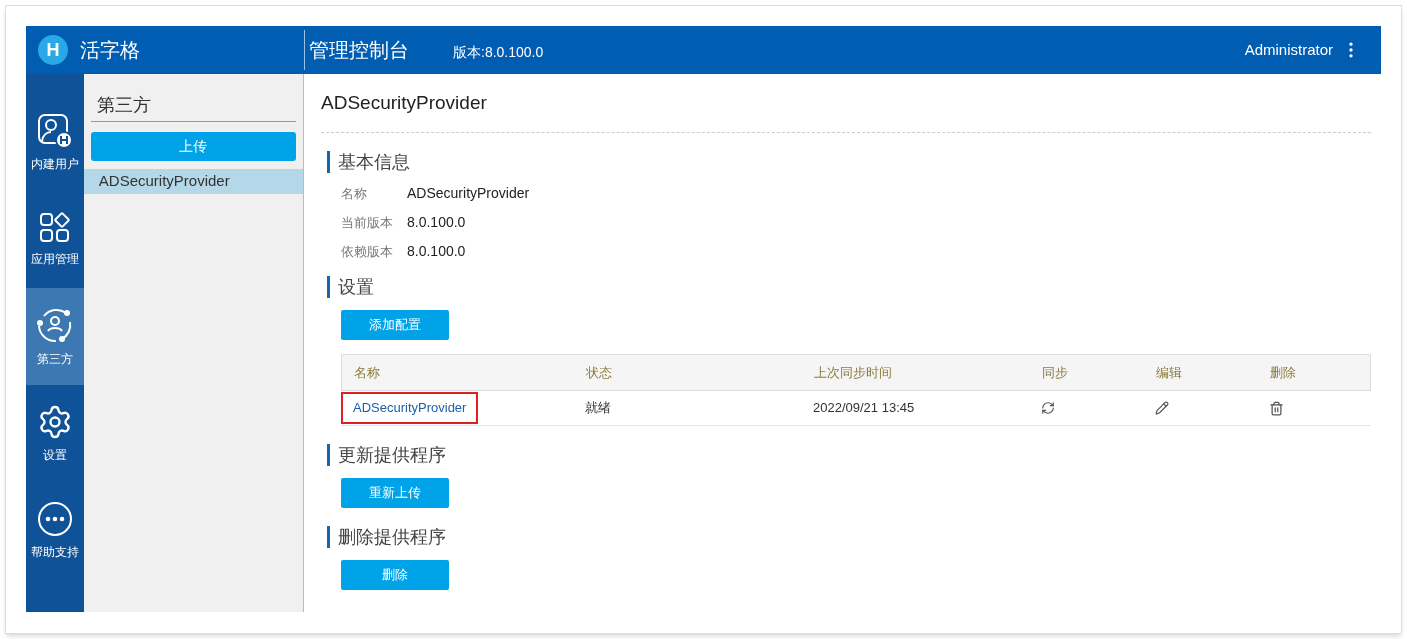 The height and width of the screenshot is (639, 1407). Describe the element at coordinates (55, 336) in the screenshot. I see `nav-item: 第三方` at that location.